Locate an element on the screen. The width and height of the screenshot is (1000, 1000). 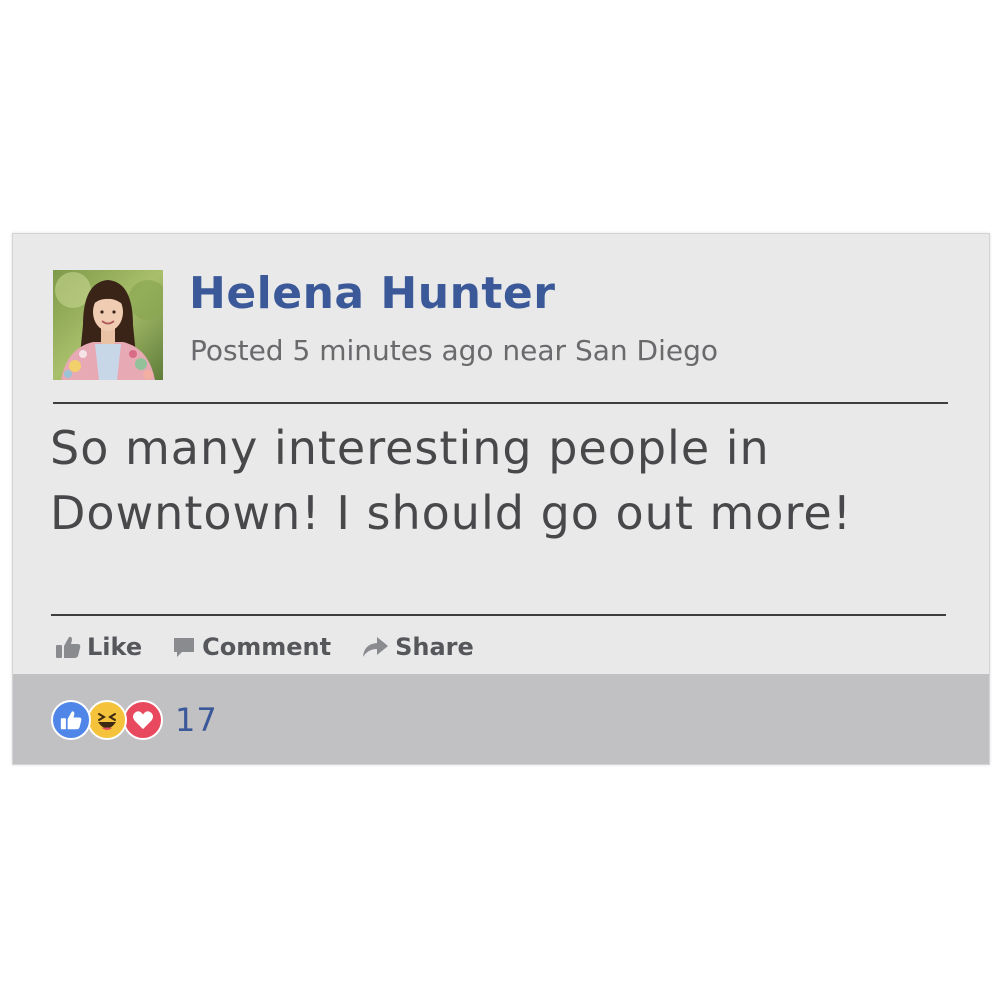
like-reaction-icon is located at coordinates (71, 720).